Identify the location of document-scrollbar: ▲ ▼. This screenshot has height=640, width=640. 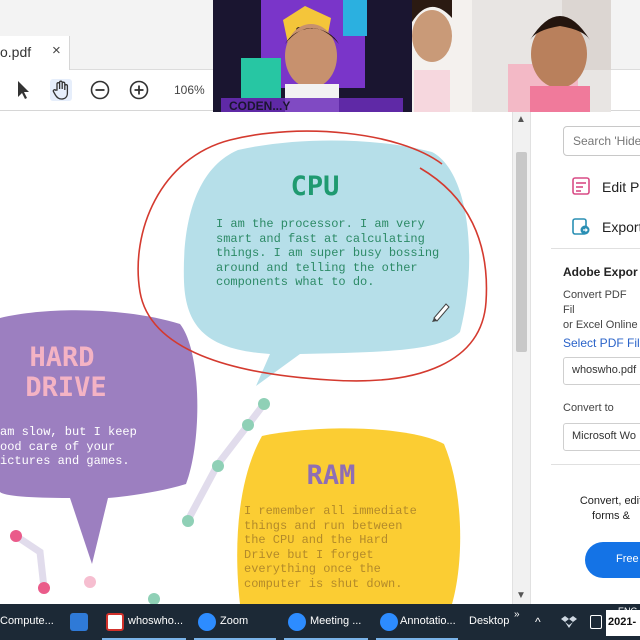
(521, 358).